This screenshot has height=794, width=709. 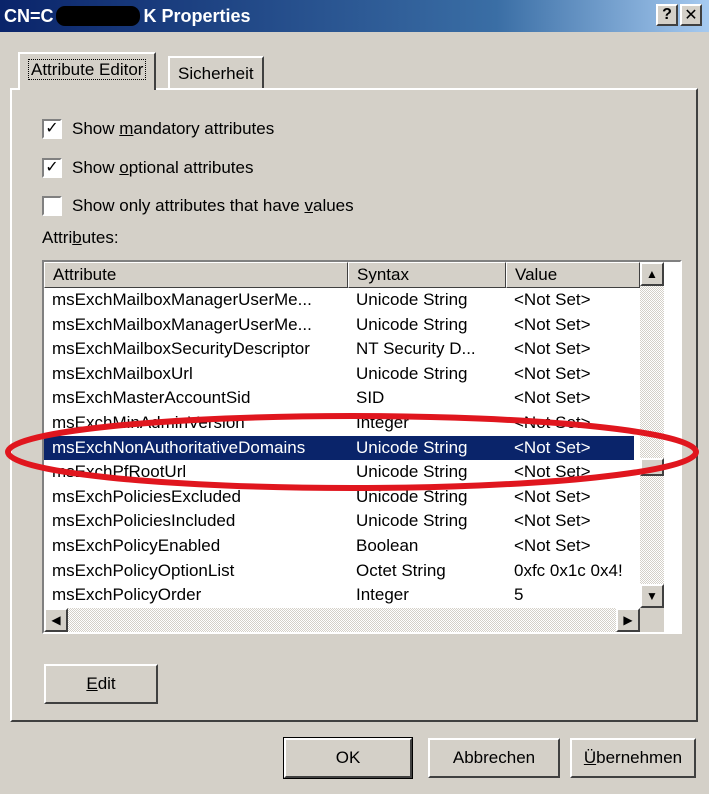 What do you see at coordinates (163, 167) in the screenshot?
I see `show-optional-label: Show optional attributes` at bounding box center [163, 167].